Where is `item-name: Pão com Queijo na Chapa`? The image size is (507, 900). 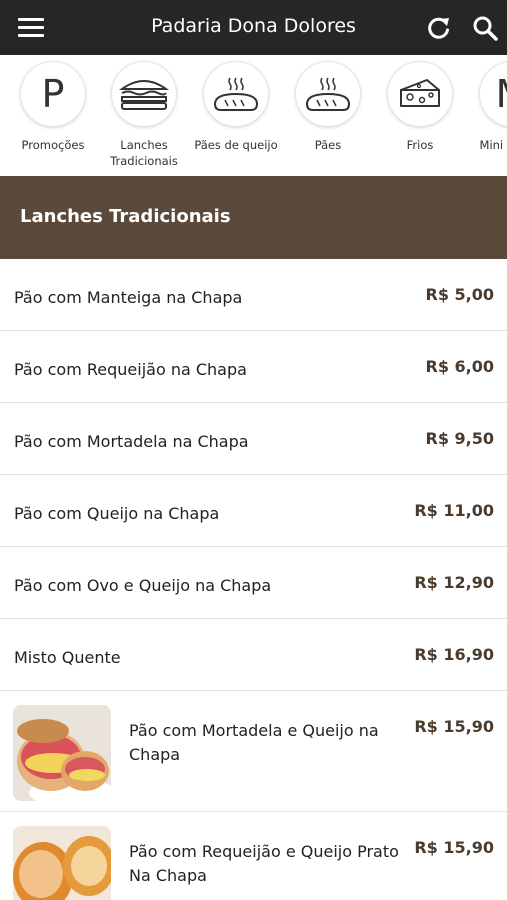
item-name: Pão com Queijo na Chapa is located at coordinates (117, 513).